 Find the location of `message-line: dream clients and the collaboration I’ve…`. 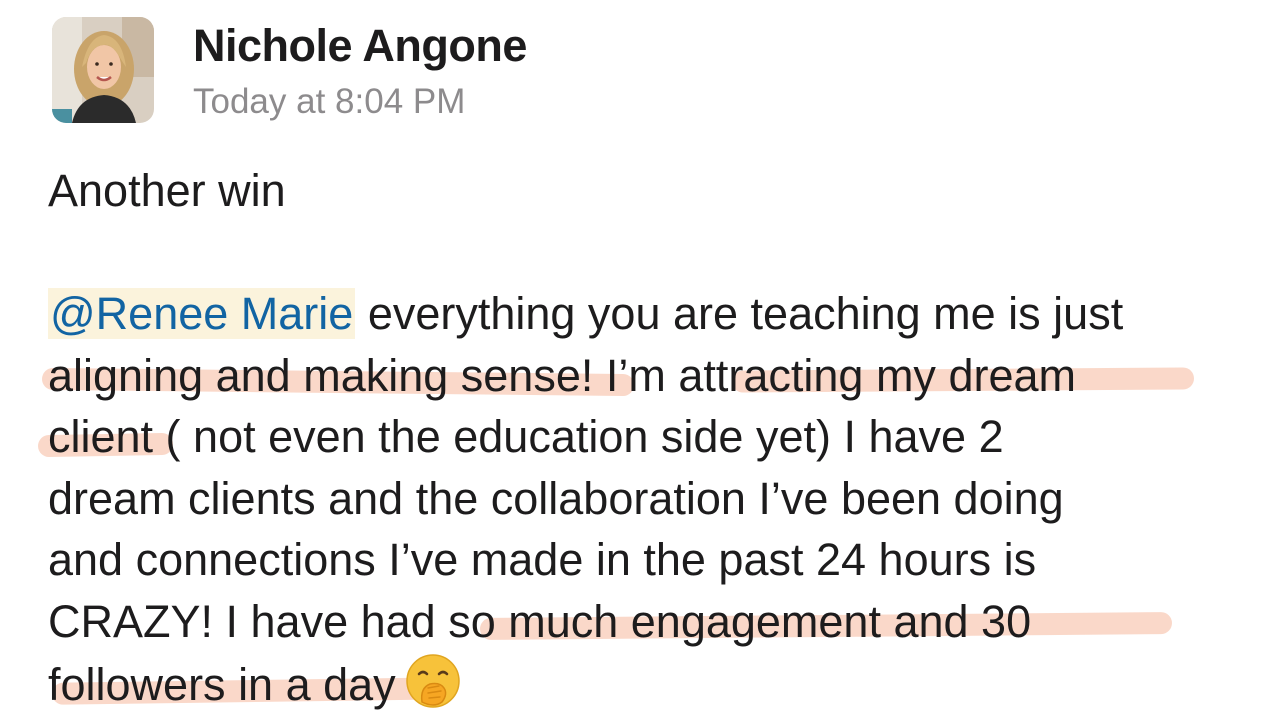

message-line: dream clients and the collaboration I’ve… is located at coordinates (556, 498).